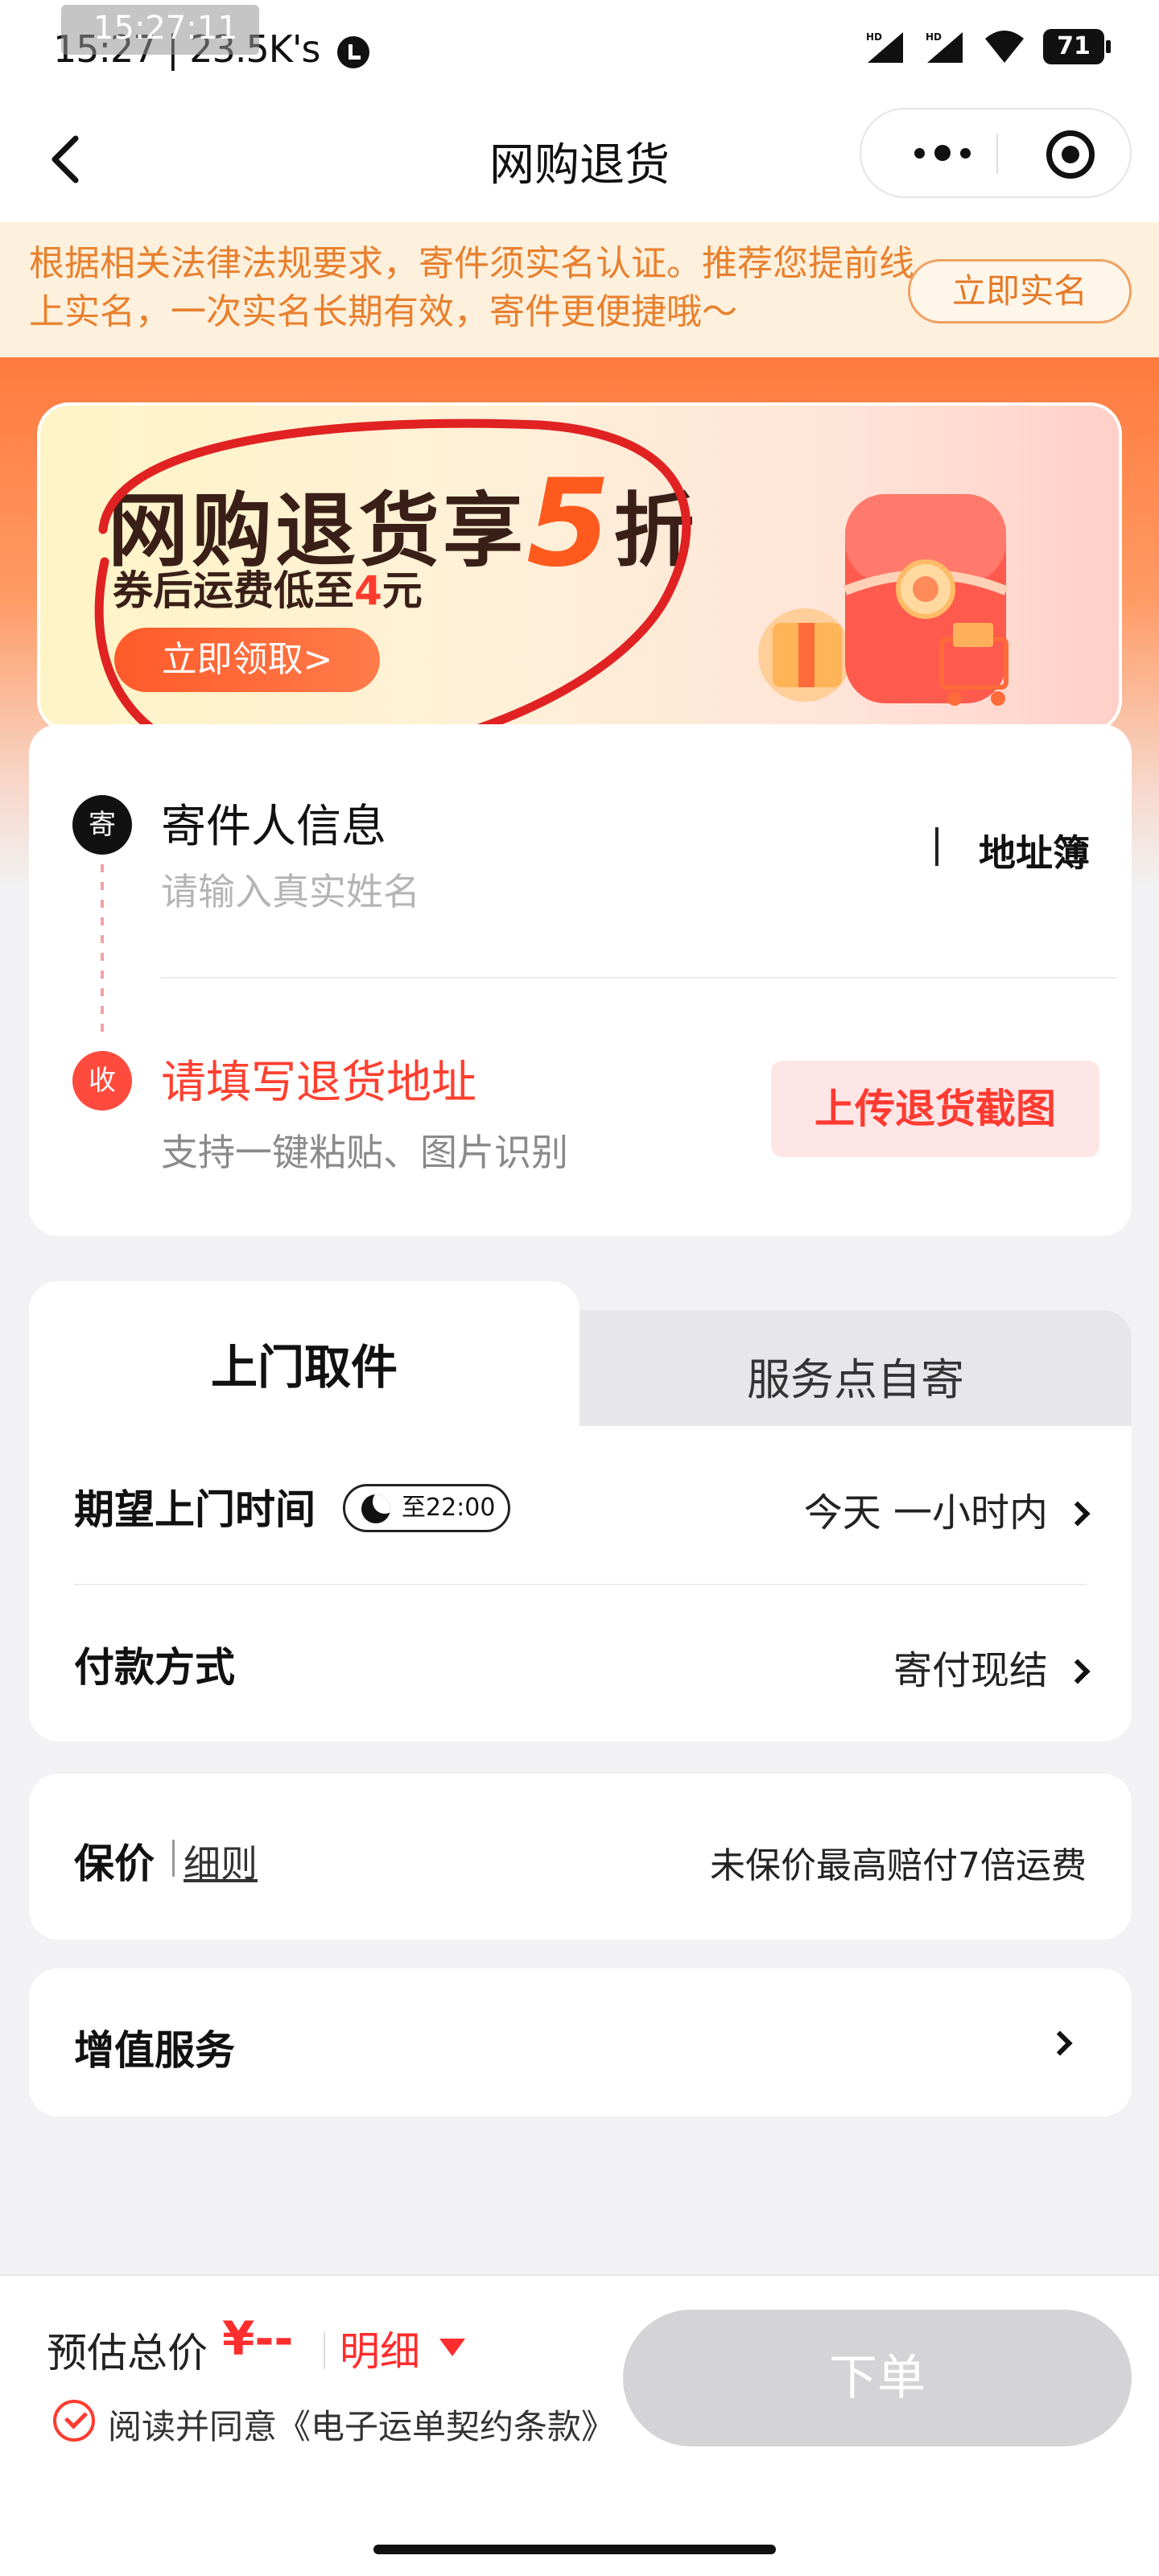  I want to click on more-button, so click(942, 152).